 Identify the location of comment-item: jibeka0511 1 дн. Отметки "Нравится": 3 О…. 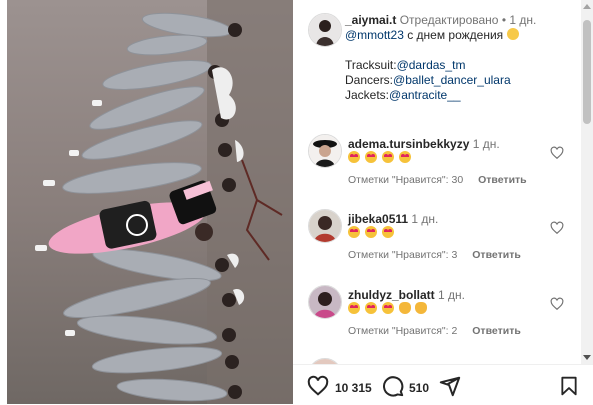
(443, 239).